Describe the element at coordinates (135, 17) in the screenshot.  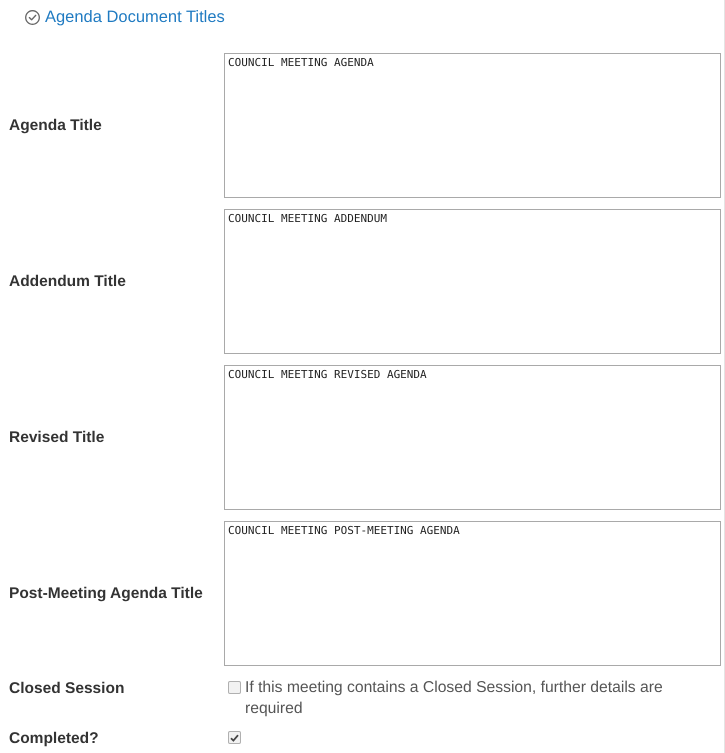
I see `section-title: Agenda Document Titles` at that location.